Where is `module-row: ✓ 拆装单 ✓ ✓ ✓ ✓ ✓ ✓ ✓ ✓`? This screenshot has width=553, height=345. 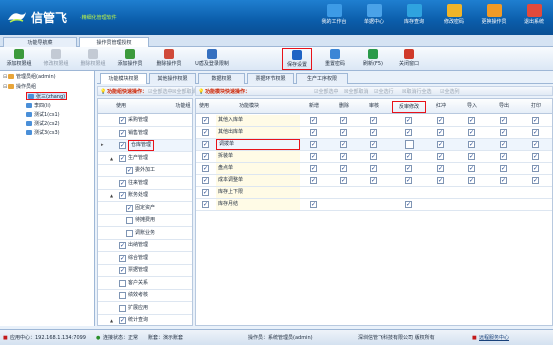
module-row: ✓ 拆装单 ✓ ✓ ✓ ✓ ✓ ✓ ✓ ✓ is located at coordinates (374, 157).